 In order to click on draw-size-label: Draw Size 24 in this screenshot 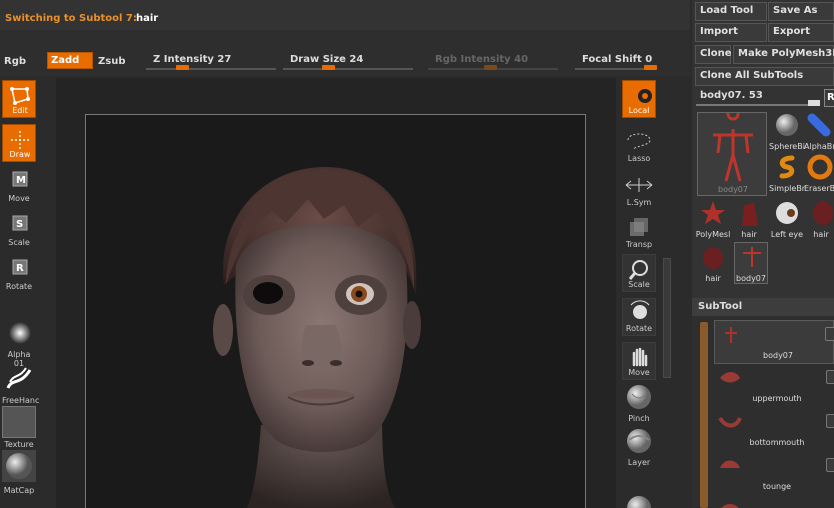, I will do `click(327, 59)`.